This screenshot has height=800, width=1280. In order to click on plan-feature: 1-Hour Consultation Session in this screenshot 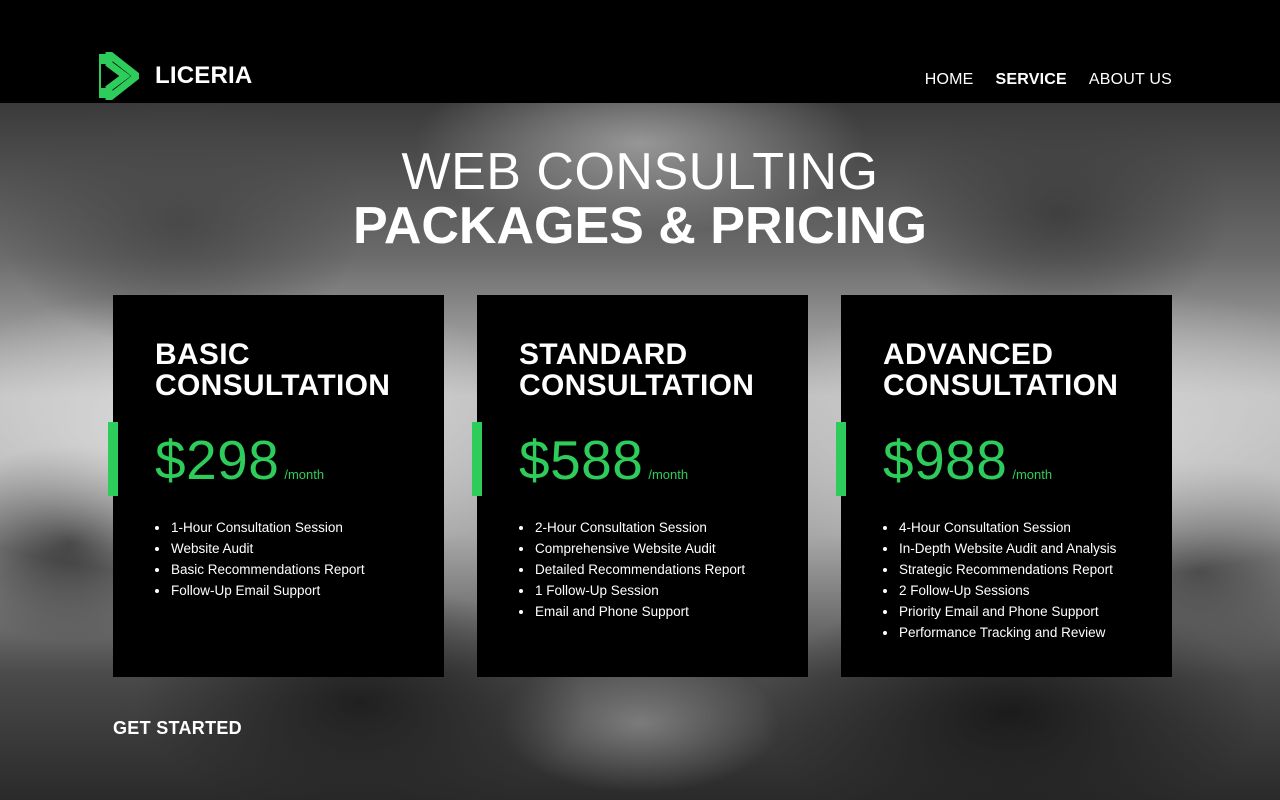, I will do `click(267, 527)`.